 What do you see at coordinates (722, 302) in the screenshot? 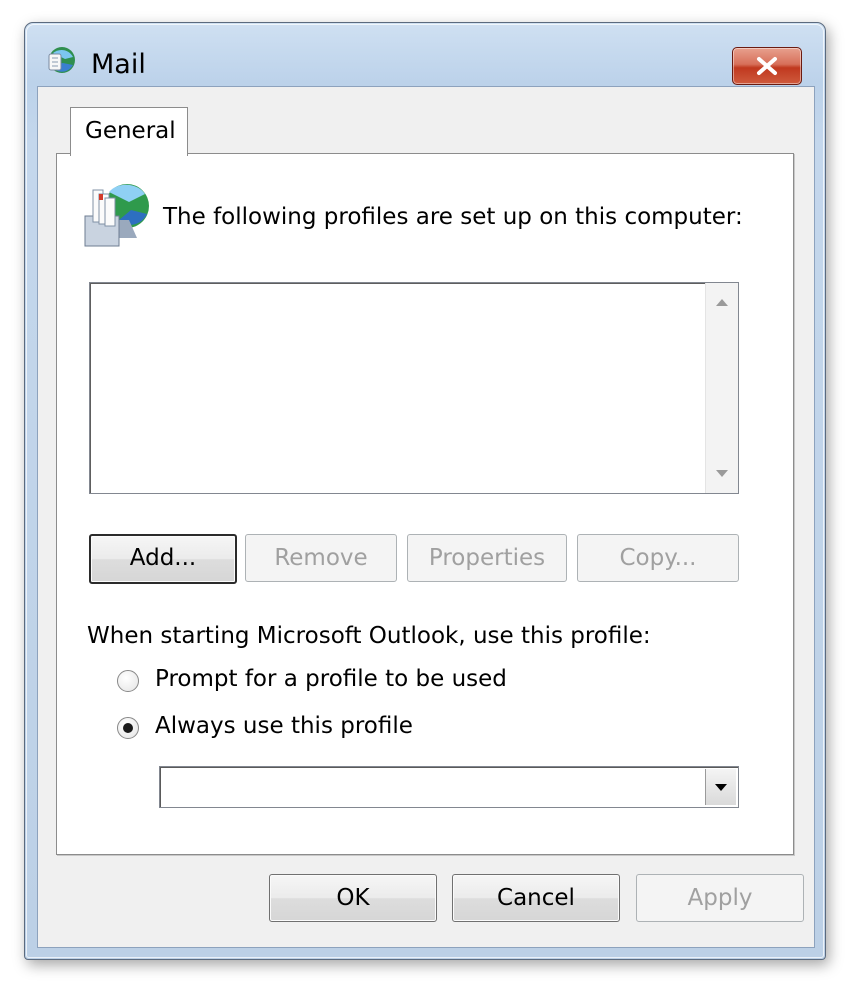
I see `scroll-up-arrow-icon` at bounding box center [722, 302].